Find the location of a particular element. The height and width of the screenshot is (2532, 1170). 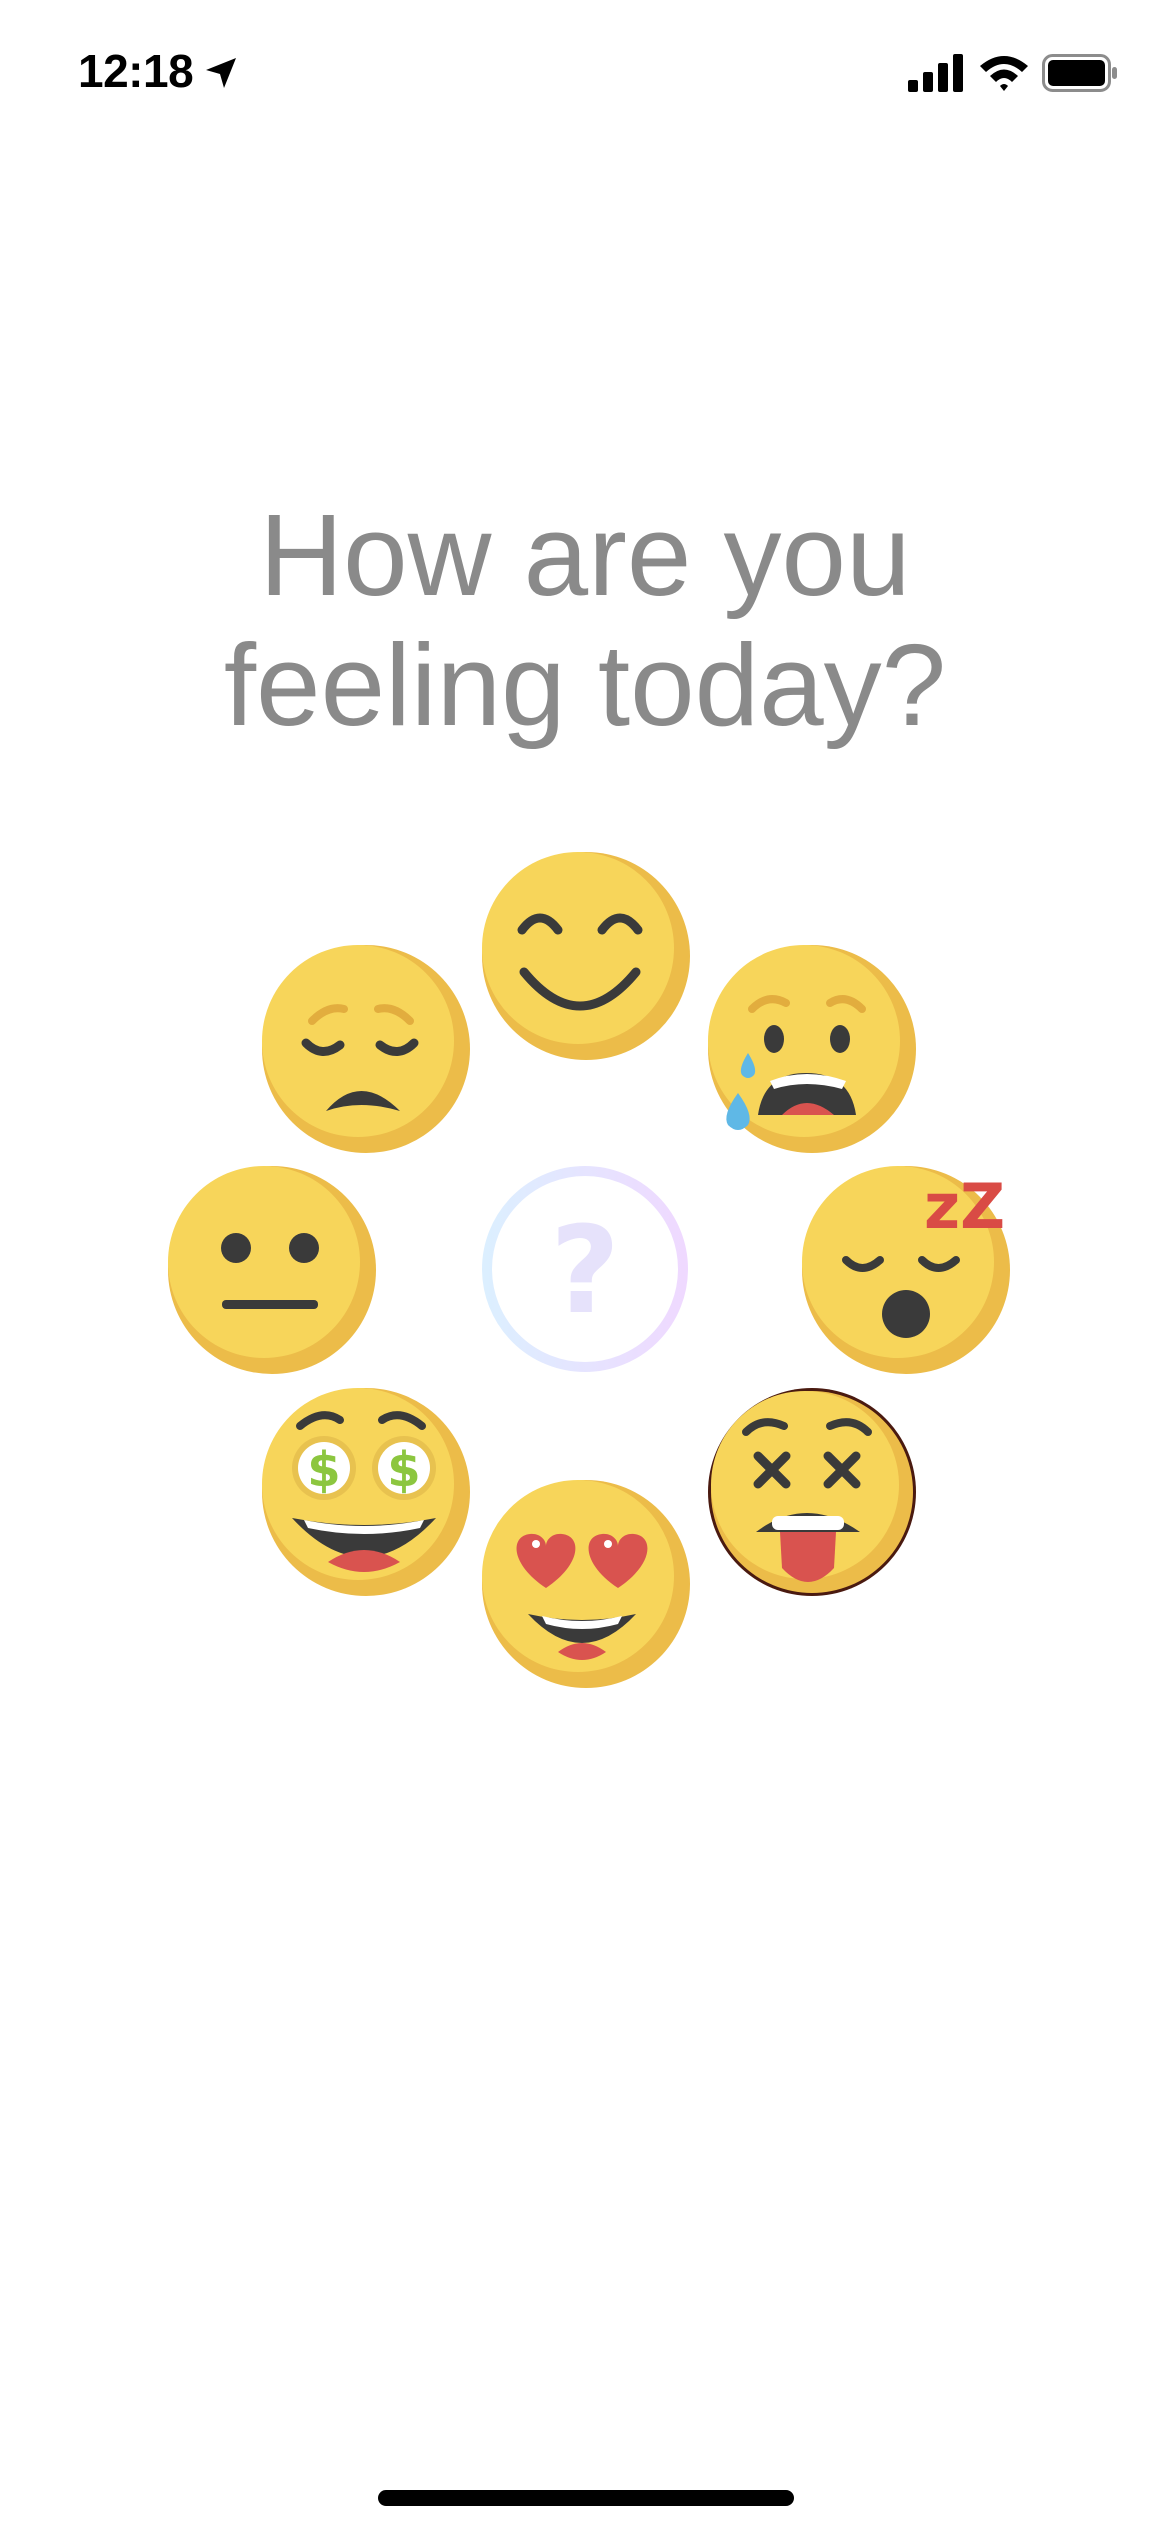

mood-sleepy-button: zZ is located at coordinates (906, 1270).